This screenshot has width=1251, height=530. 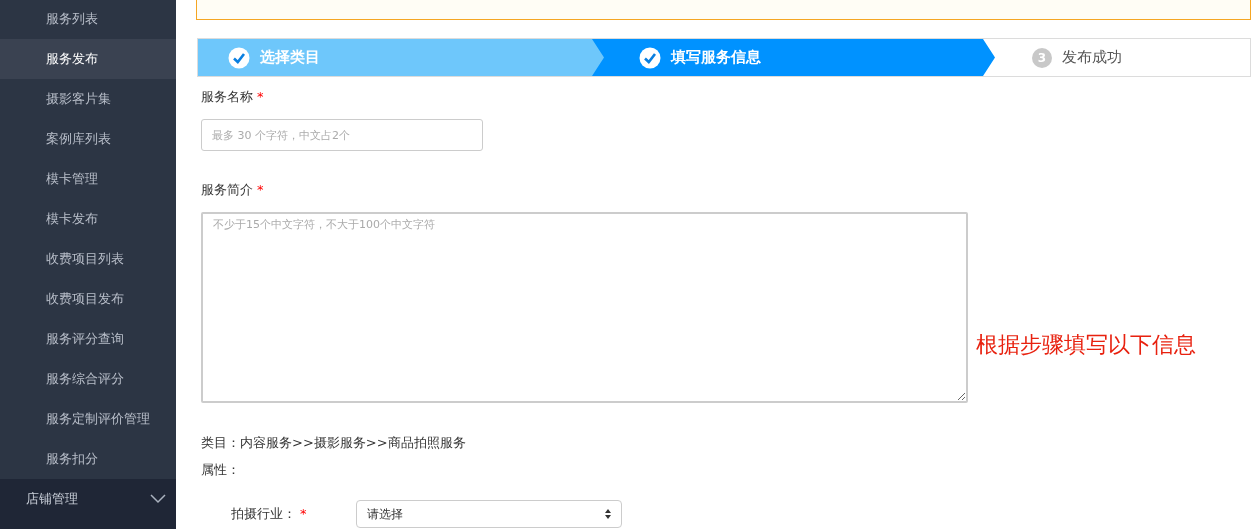 I want to click on field-label: 服务简介, so click(x=227, y=190).